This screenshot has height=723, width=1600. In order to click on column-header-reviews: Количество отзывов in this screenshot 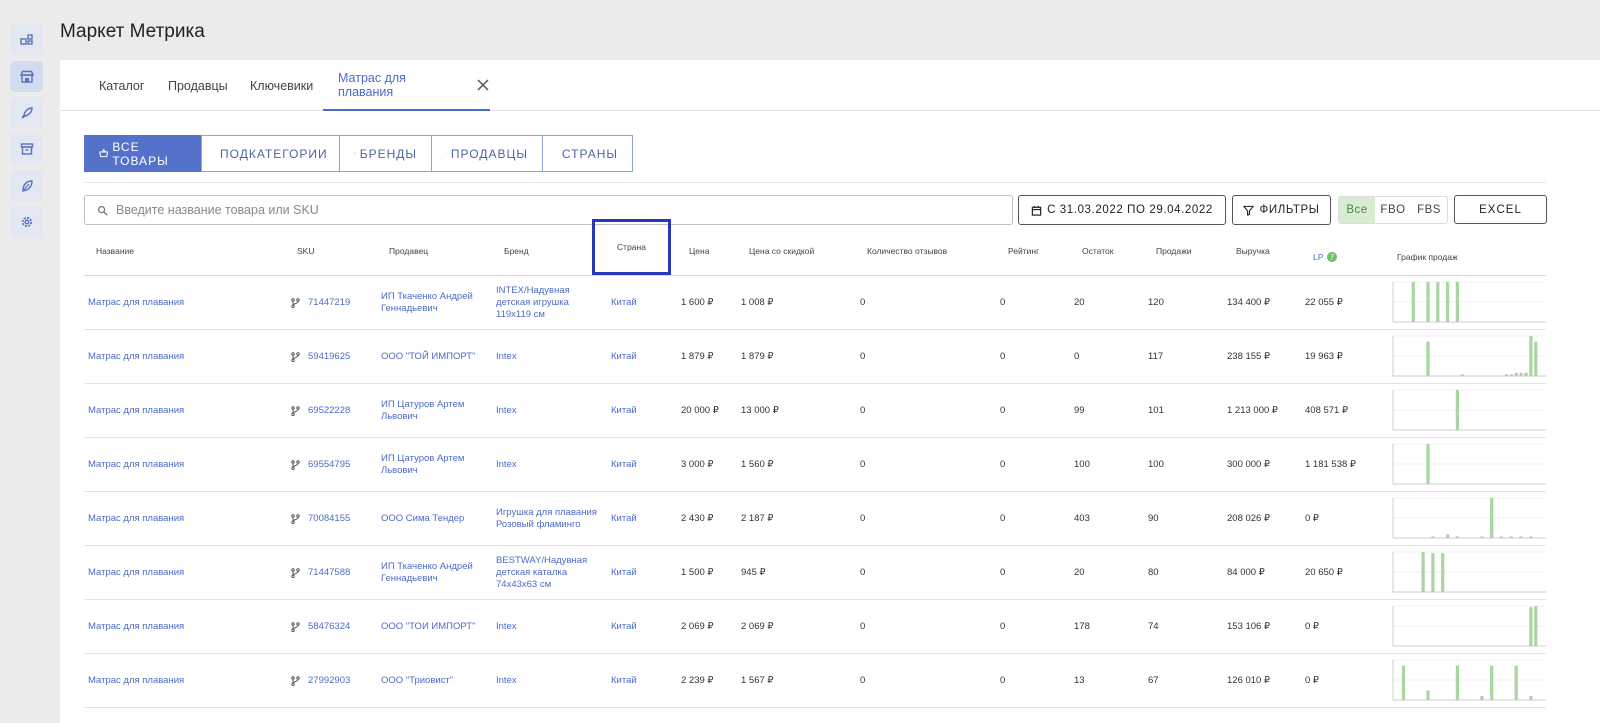, I will do `click(907, 250)`.